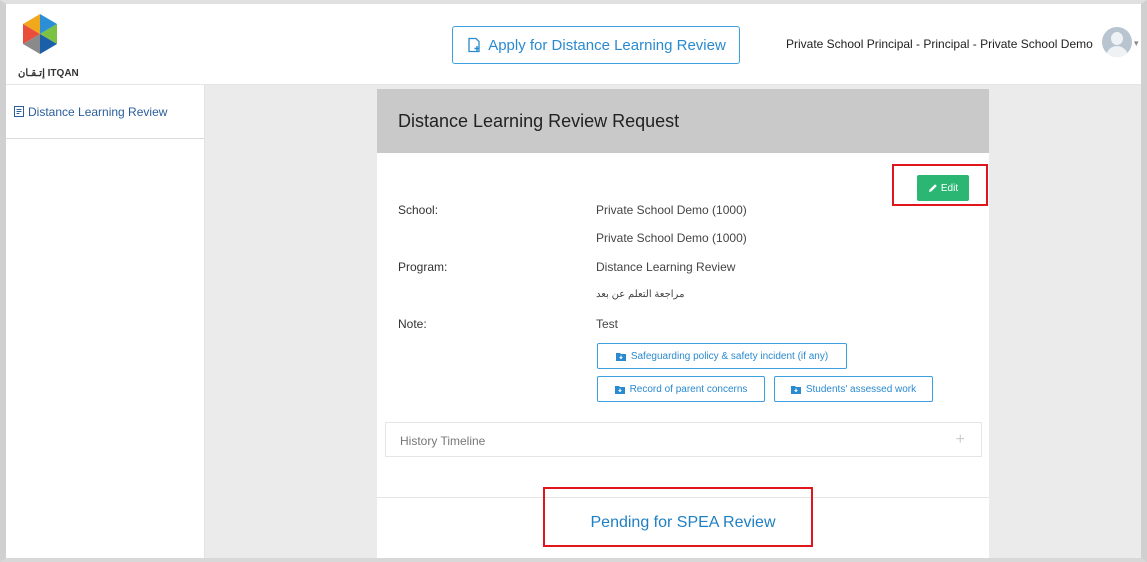 Image resolution: width=1147 pixels, height=562 pixels. I want to click on program-label: Program:, so click(423, 267).